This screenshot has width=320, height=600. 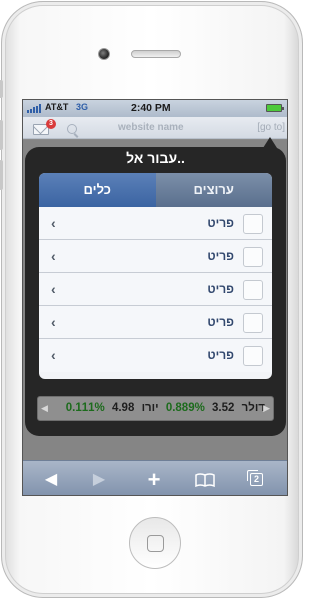 I want to click on ticker-next-icon: ▶, so click(x=266, y=408).